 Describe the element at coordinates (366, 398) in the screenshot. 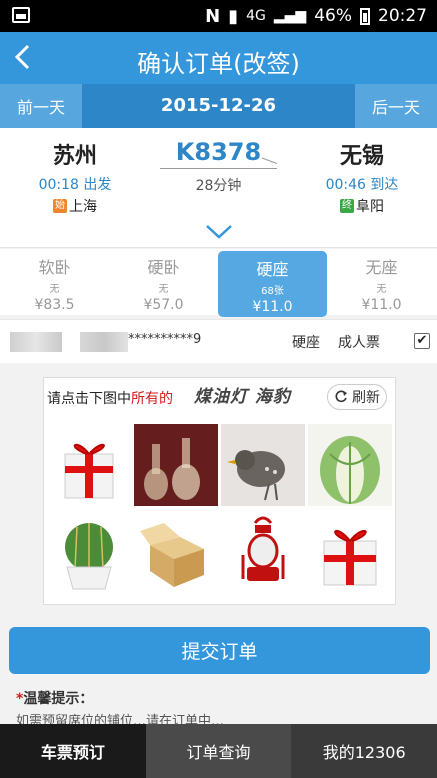

I see `refresh-label: 刷新` at that location.